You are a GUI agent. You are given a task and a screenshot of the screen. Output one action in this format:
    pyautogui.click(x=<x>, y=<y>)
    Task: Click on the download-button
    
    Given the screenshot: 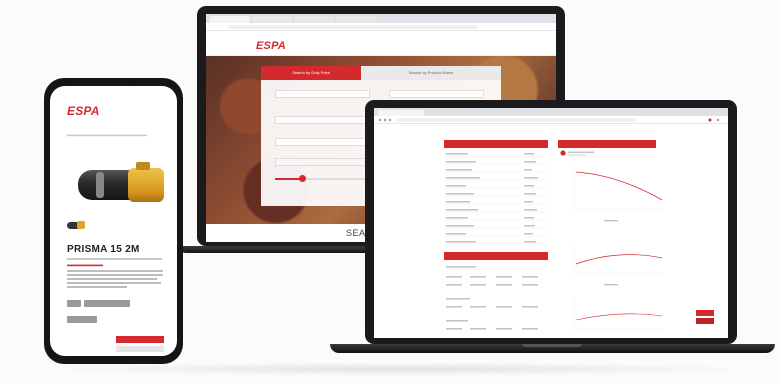 What is the action you would take?
    pyautogui.click(x=705, y=321)
    